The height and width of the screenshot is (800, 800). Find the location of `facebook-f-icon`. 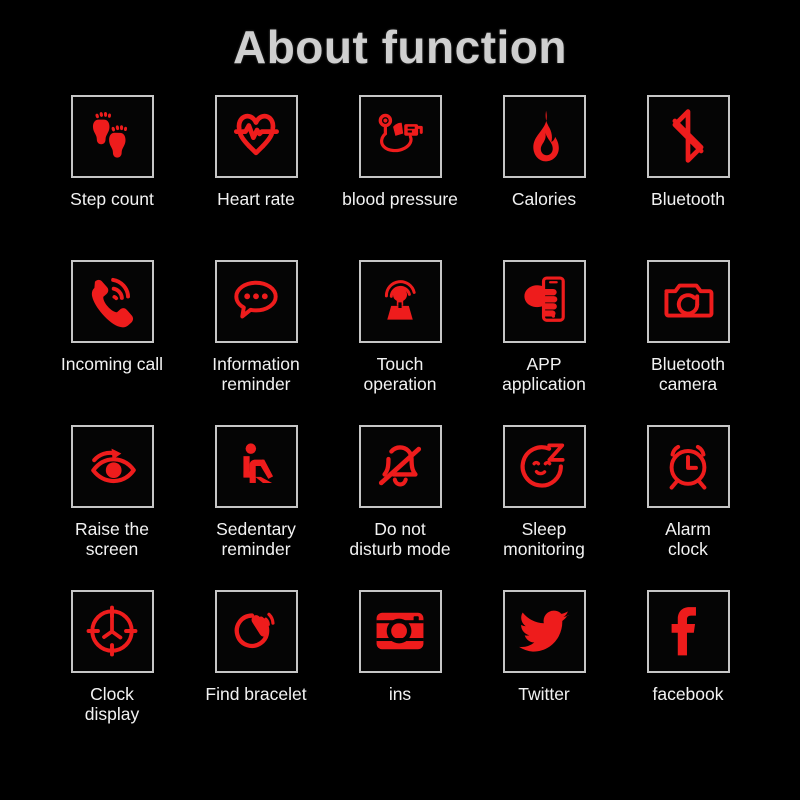

facebook-f-icon is located at coordinates (688, 631).